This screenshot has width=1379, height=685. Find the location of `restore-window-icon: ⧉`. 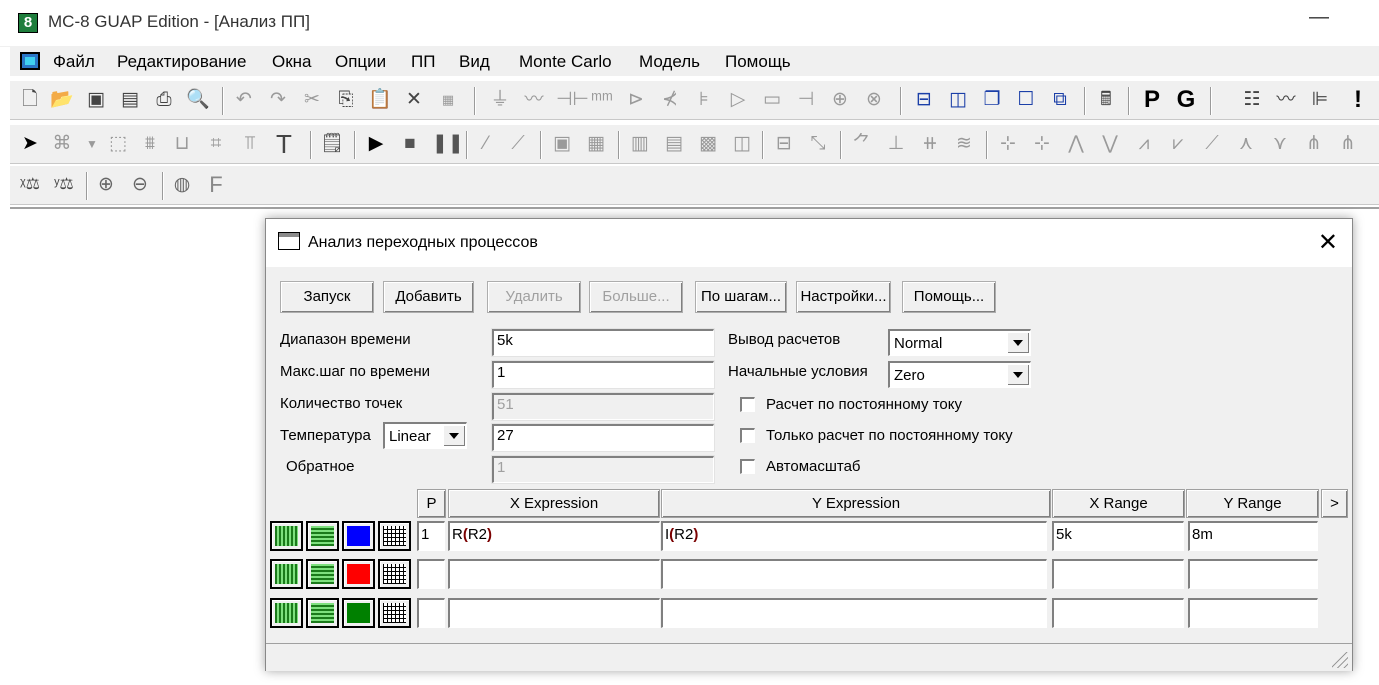

restore-window-icon: ⧉ is located at coordinates (1060, 100).